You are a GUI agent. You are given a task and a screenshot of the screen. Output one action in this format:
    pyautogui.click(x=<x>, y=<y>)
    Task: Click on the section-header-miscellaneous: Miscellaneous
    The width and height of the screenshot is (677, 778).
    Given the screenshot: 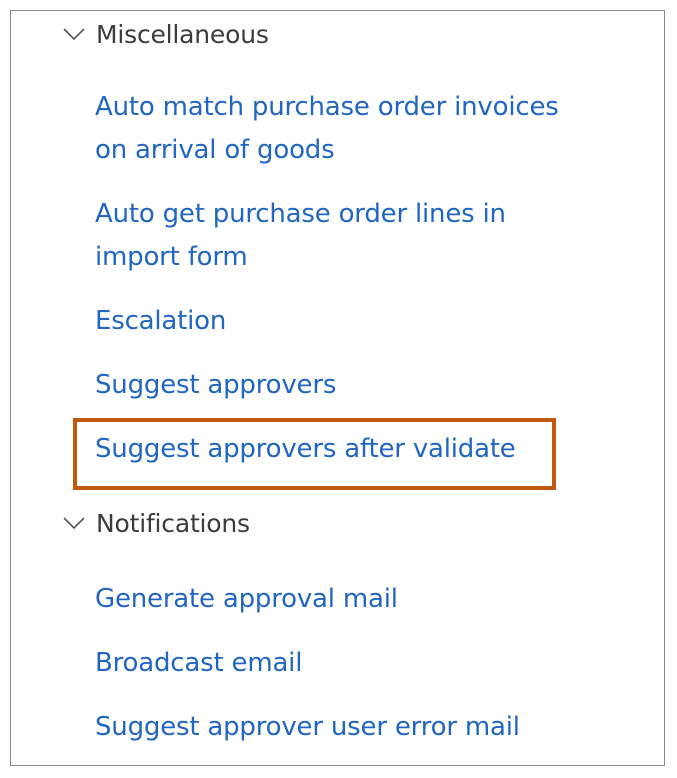 What is the action you would take?
    pyautogui.click(x=165, y=34)
    